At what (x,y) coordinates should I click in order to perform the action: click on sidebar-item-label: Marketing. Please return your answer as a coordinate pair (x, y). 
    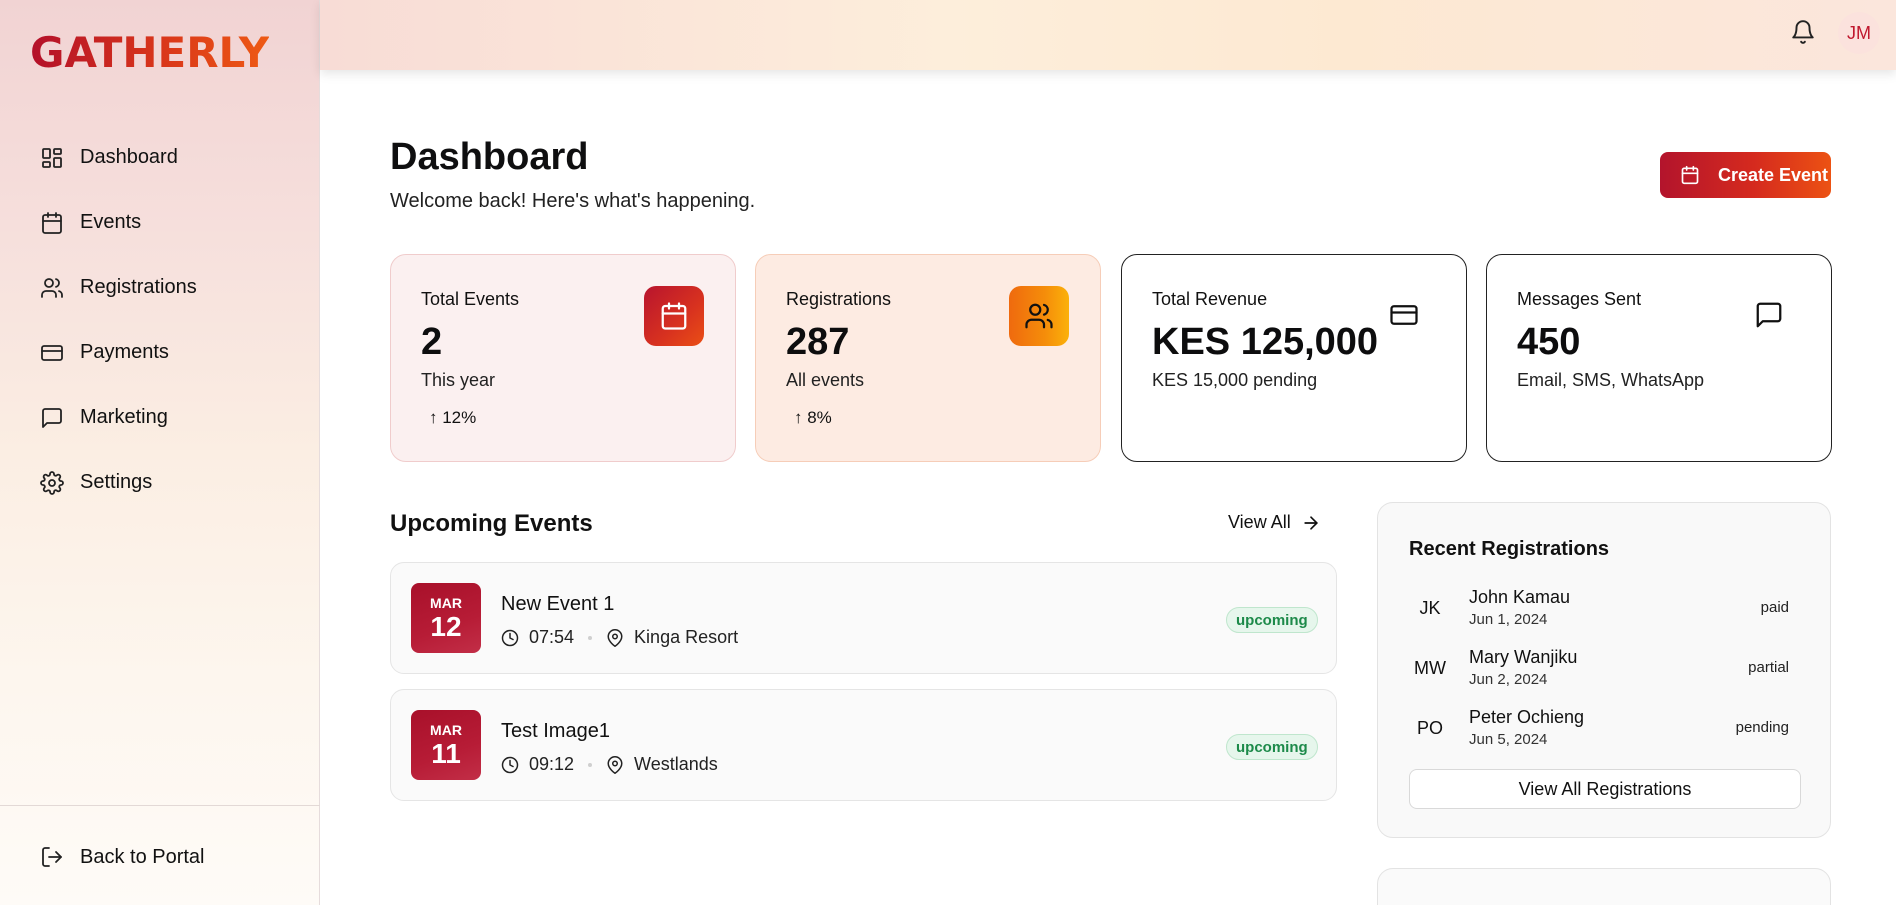
    Looking at the image, I should click on (124, 417).